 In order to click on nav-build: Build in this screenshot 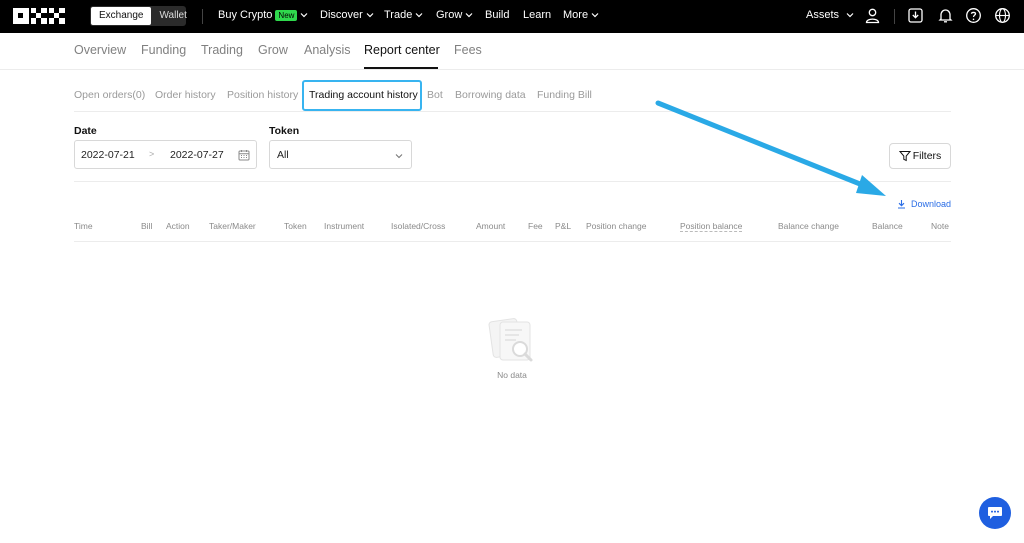, I will do `click(497, 15)`.